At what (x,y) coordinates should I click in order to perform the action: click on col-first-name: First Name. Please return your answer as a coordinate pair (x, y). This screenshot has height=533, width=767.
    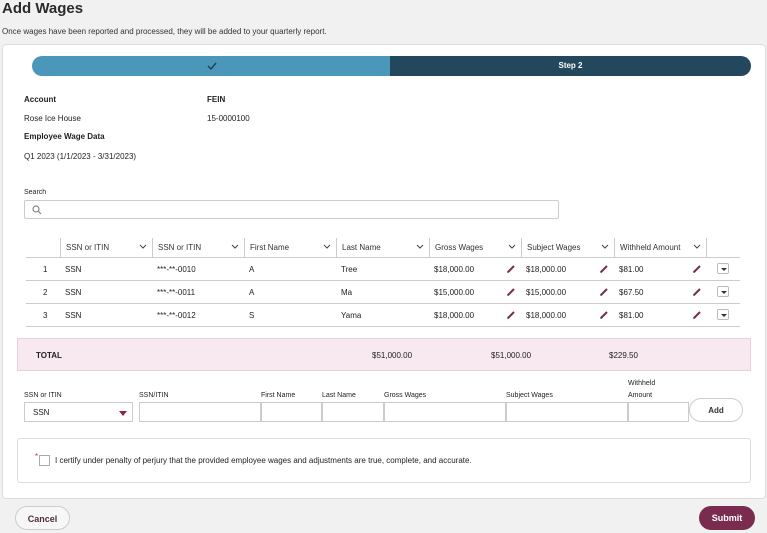
    Looking at the image, I should click on (290, 248).